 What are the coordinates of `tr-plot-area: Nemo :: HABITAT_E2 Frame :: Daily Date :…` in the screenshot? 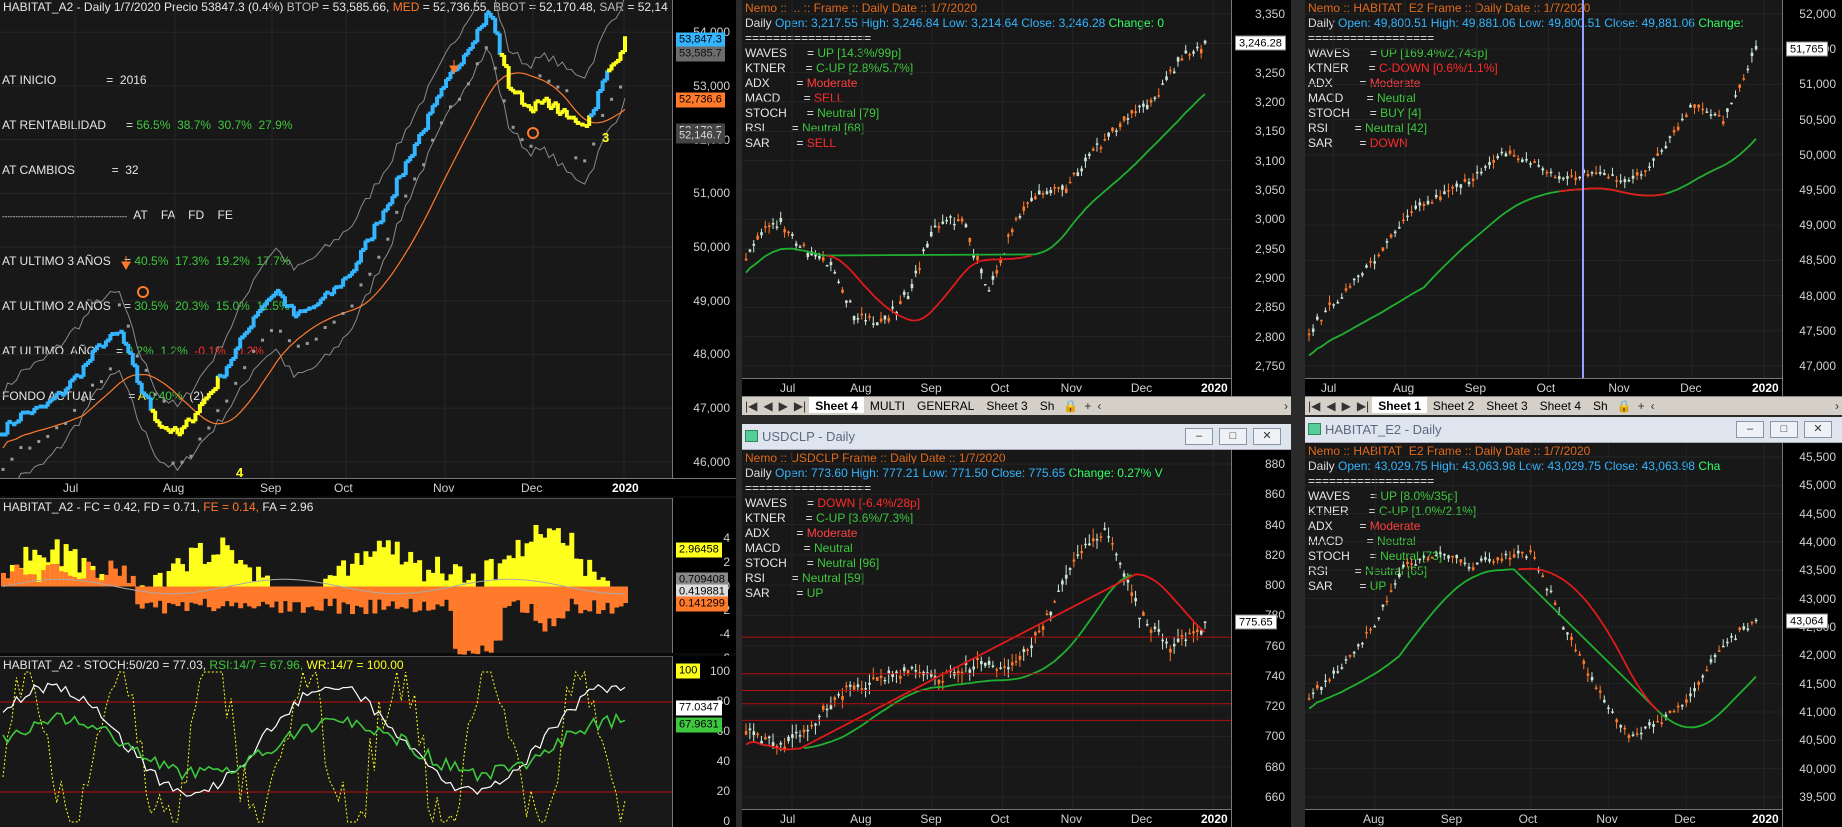 It's located at (1543, 189).